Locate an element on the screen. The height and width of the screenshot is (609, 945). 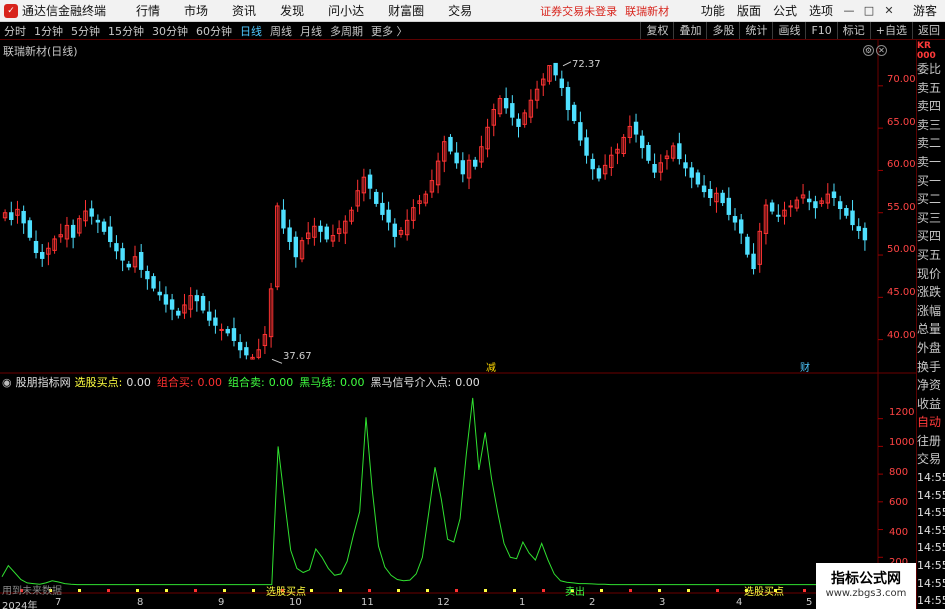
quote-field-label: 买四 is located at coordinates (931, 236).